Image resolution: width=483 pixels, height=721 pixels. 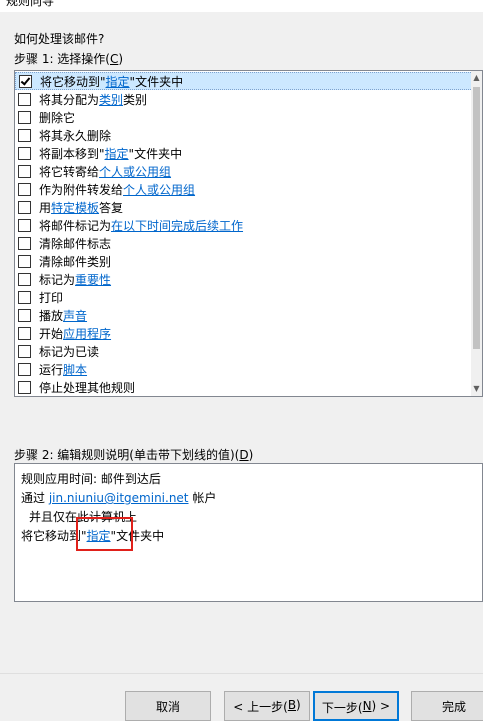 What do you see at coordinates (69, 351) in the screenshot?
I see `action-label: 标记为已读` at bounding box center [69, 351].